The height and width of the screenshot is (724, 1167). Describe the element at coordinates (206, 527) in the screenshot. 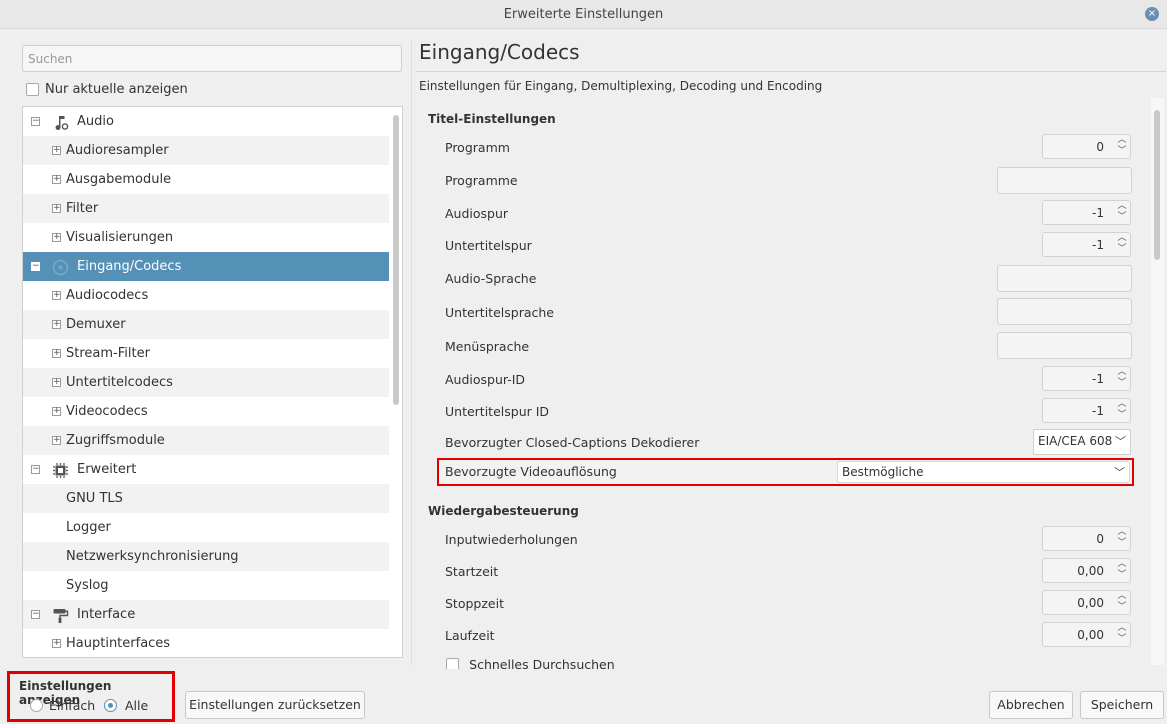

I see `tree-item-logger: Logger` at that location.